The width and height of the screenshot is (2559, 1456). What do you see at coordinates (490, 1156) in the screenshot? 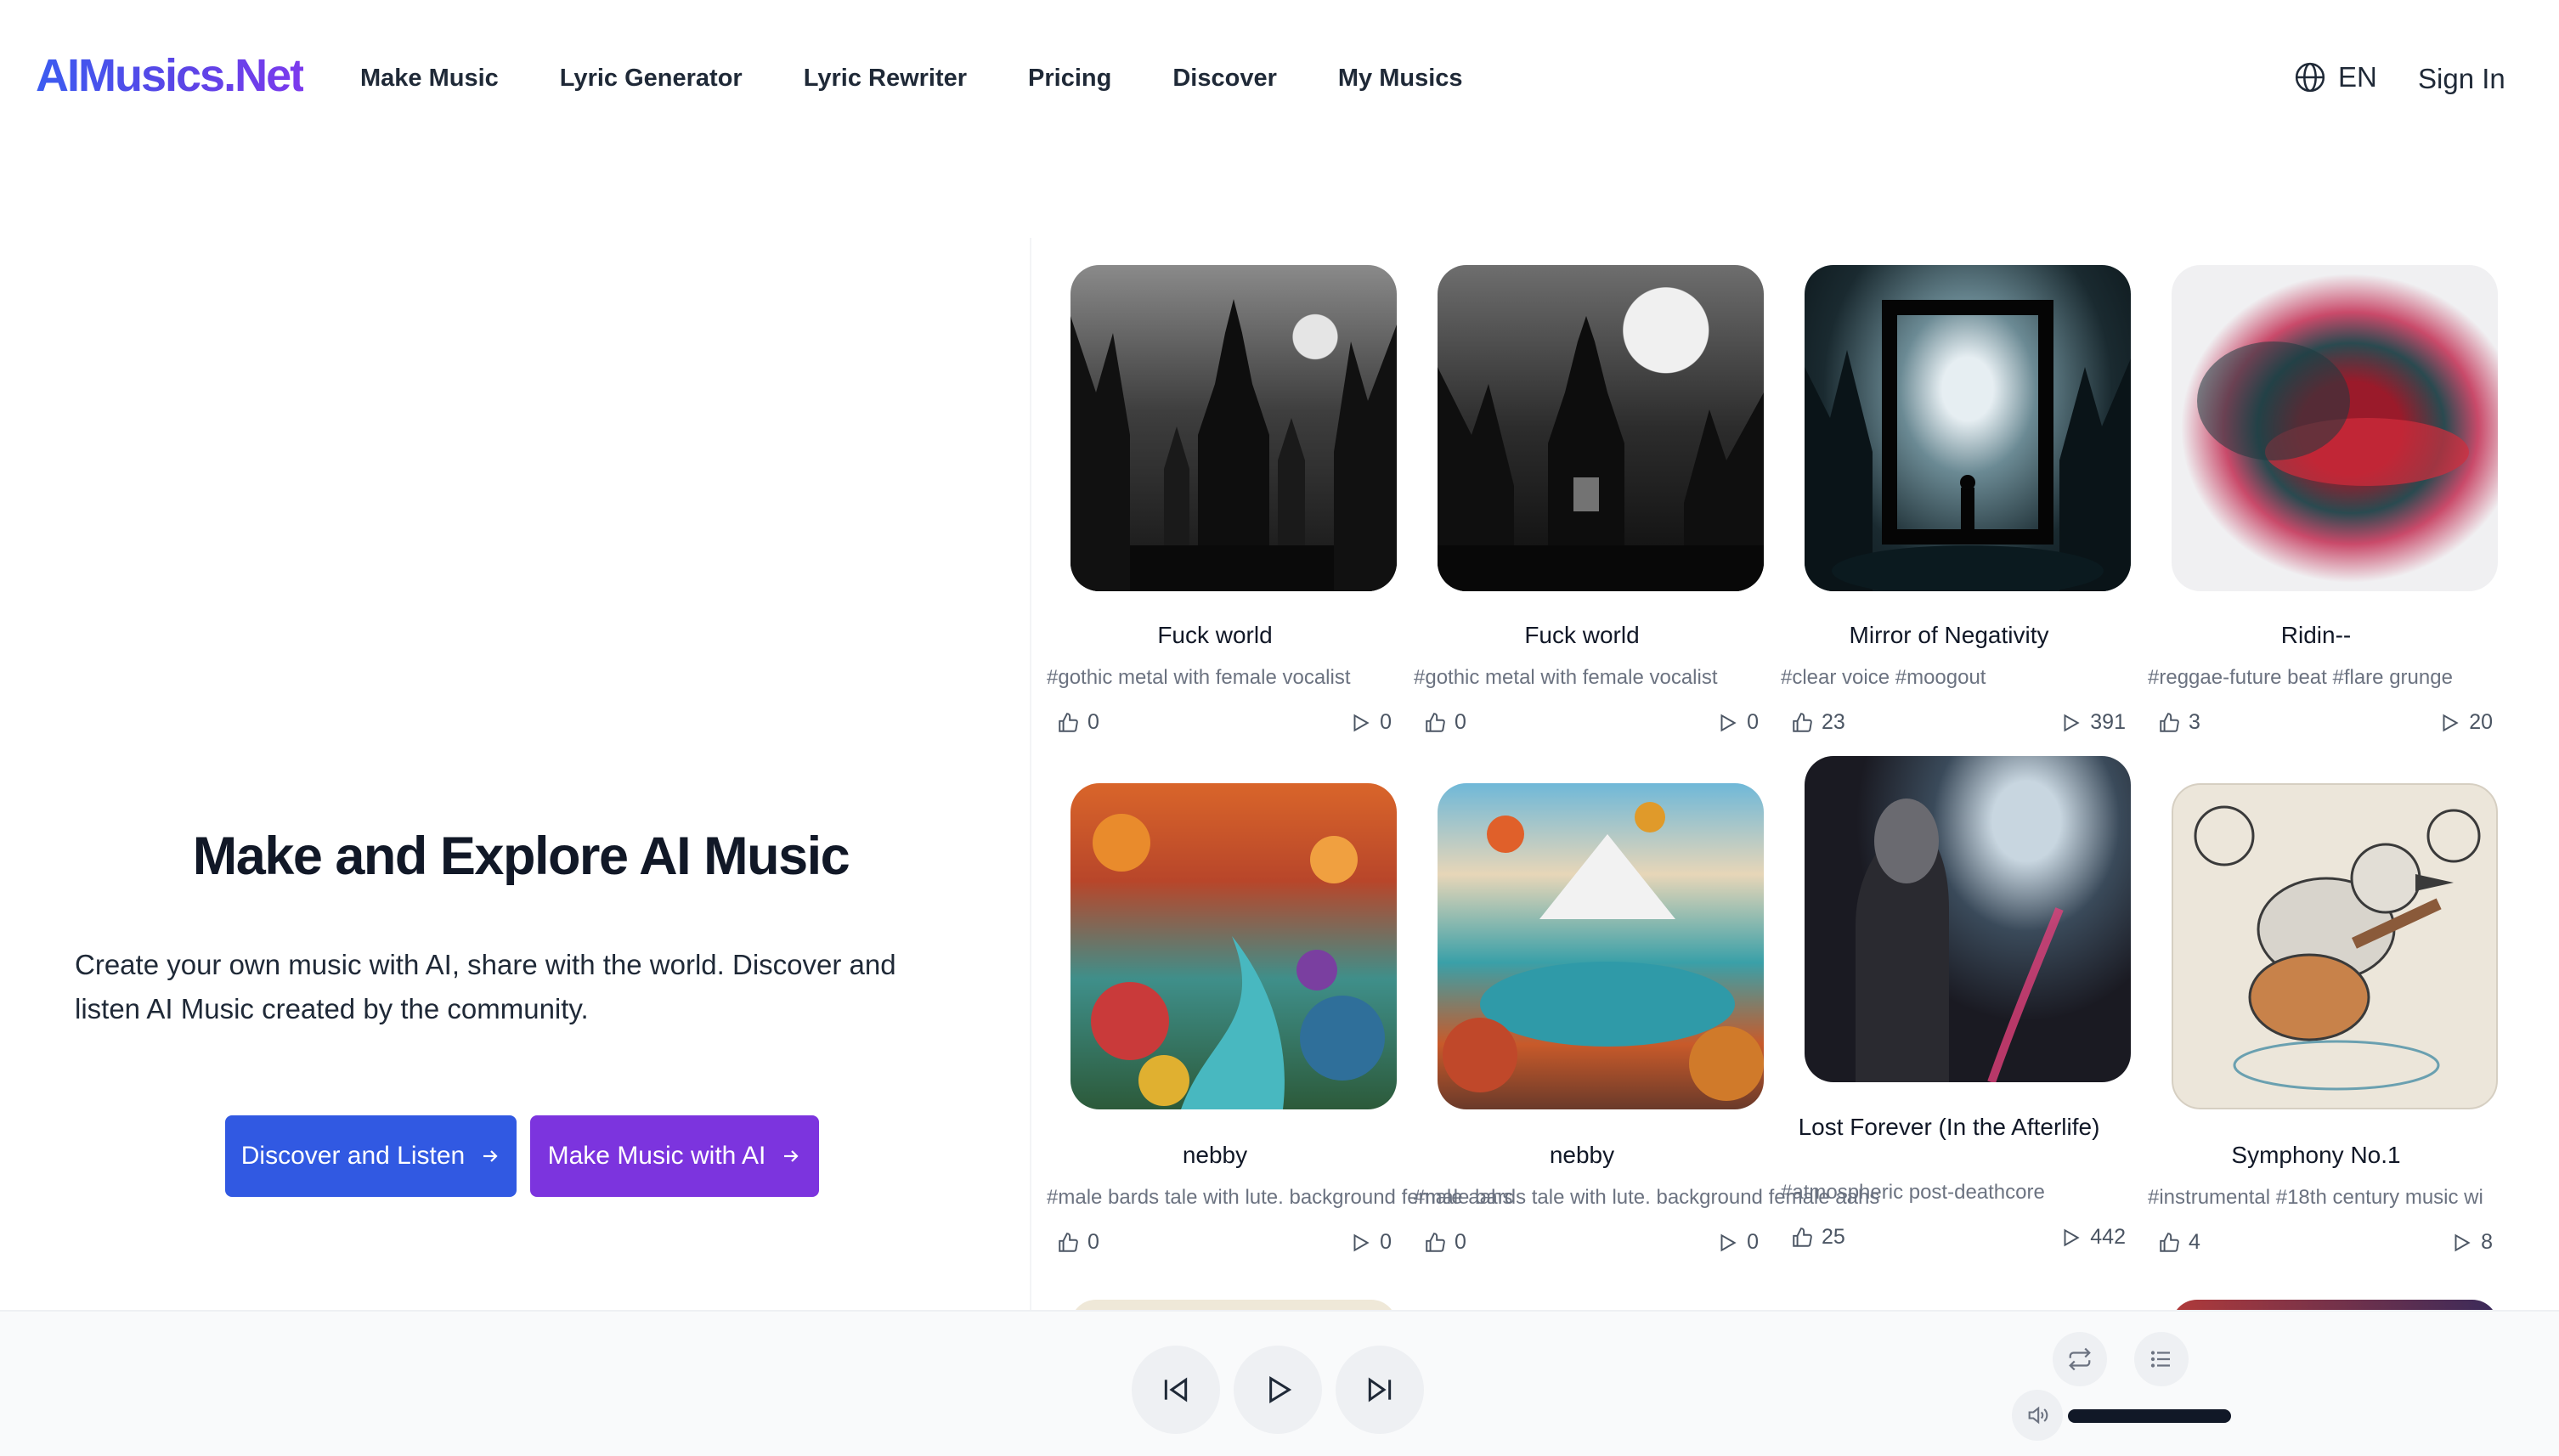
I see `arrow-right-icon` at bounding box center [490, 1156].